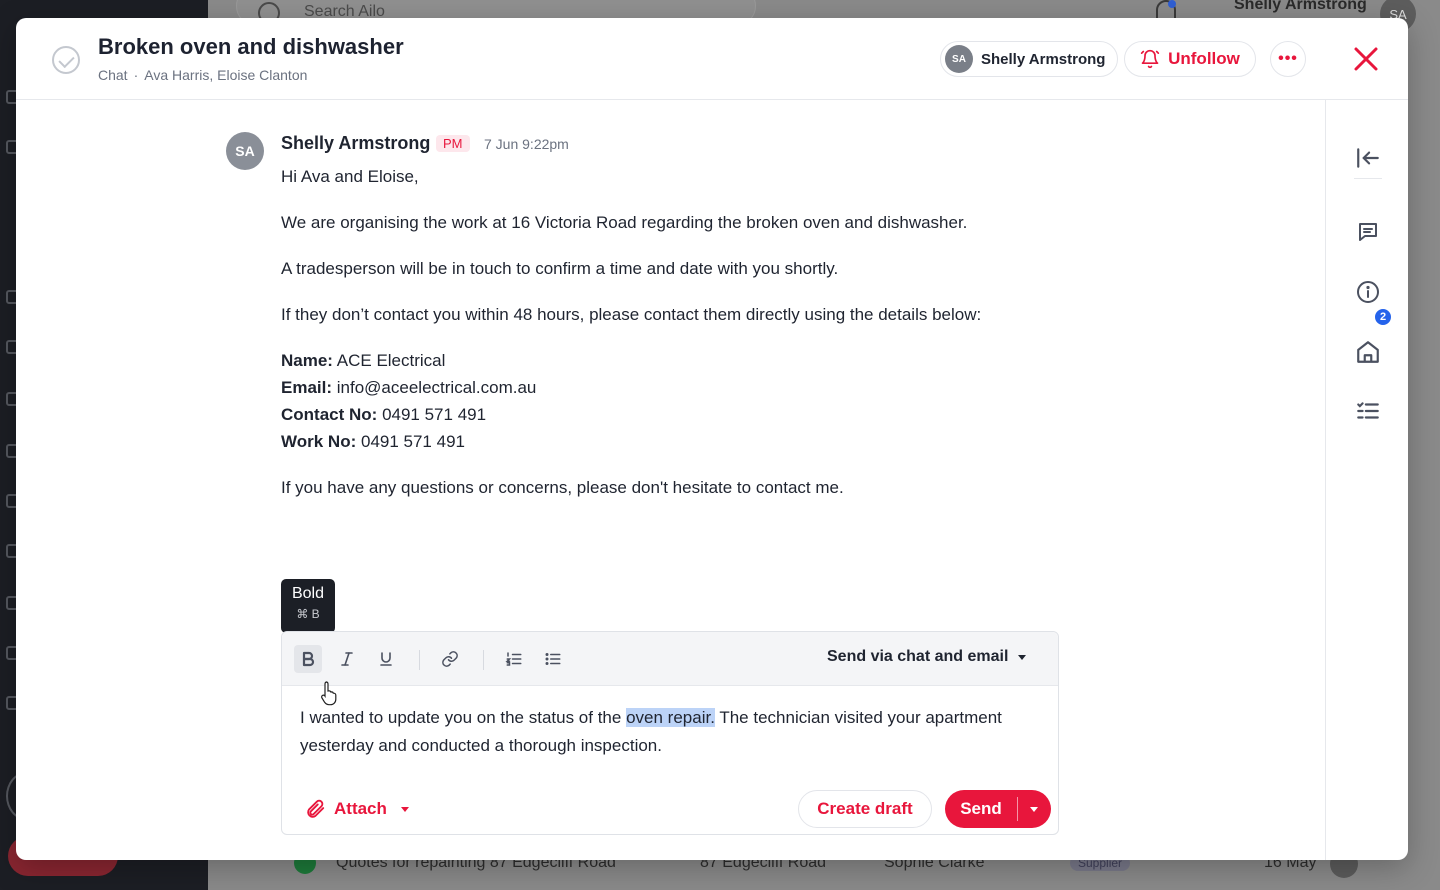  I want to click on checklist-icon, so click(1368, 410).